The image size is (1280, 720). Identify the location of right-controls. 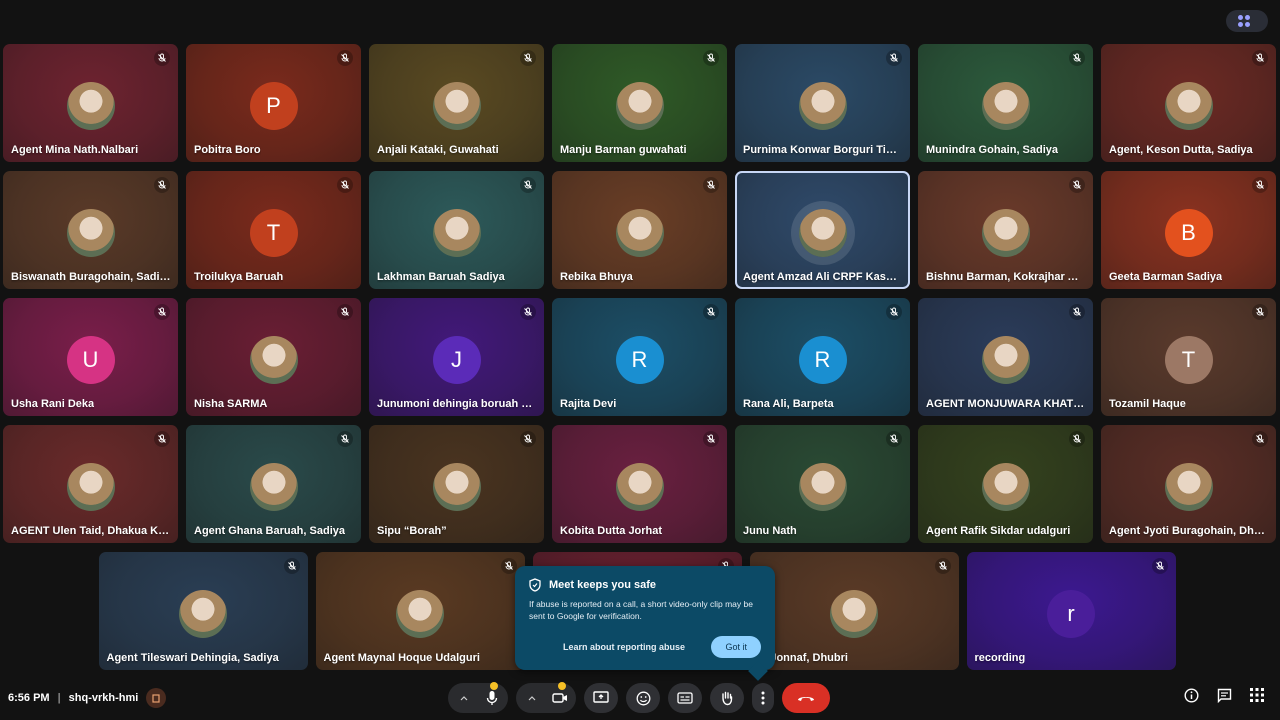
(1224, 698).